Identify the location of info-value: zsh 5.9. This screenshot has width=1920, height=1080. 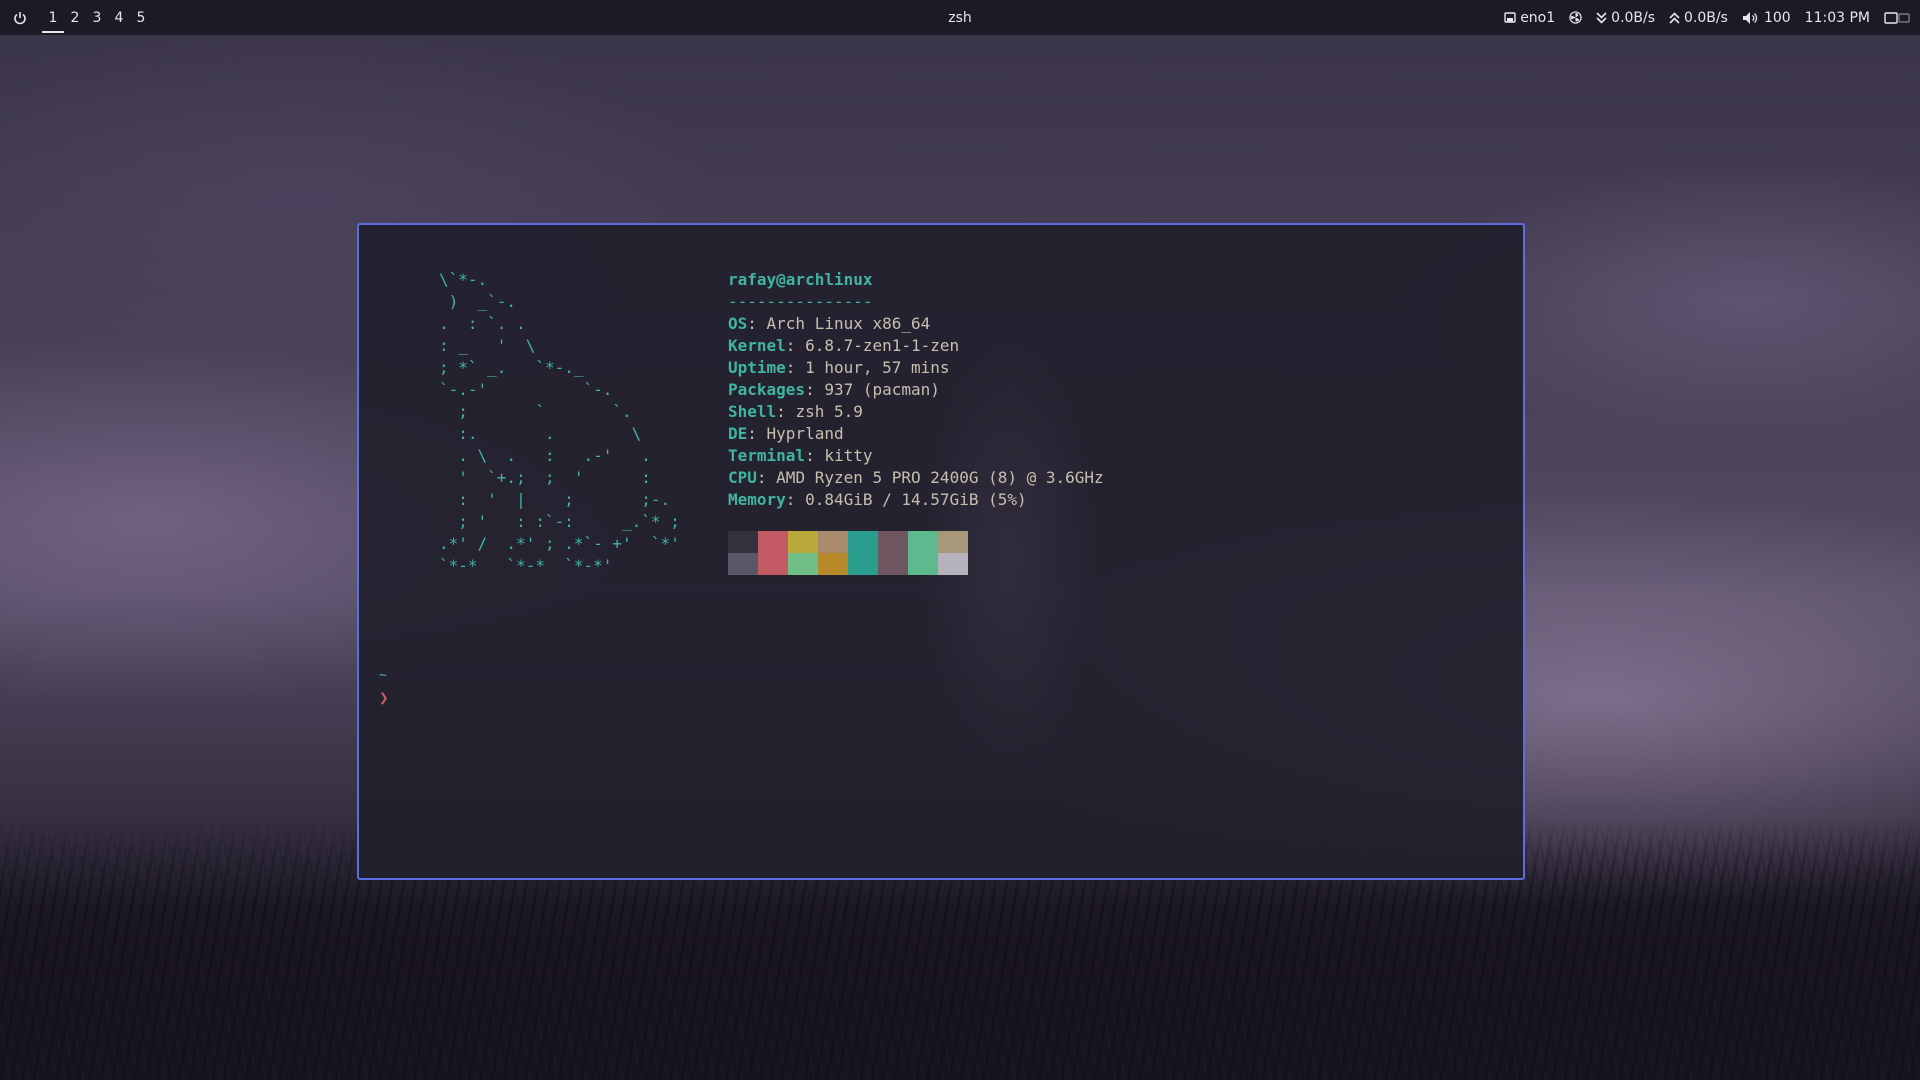
(829, 411).